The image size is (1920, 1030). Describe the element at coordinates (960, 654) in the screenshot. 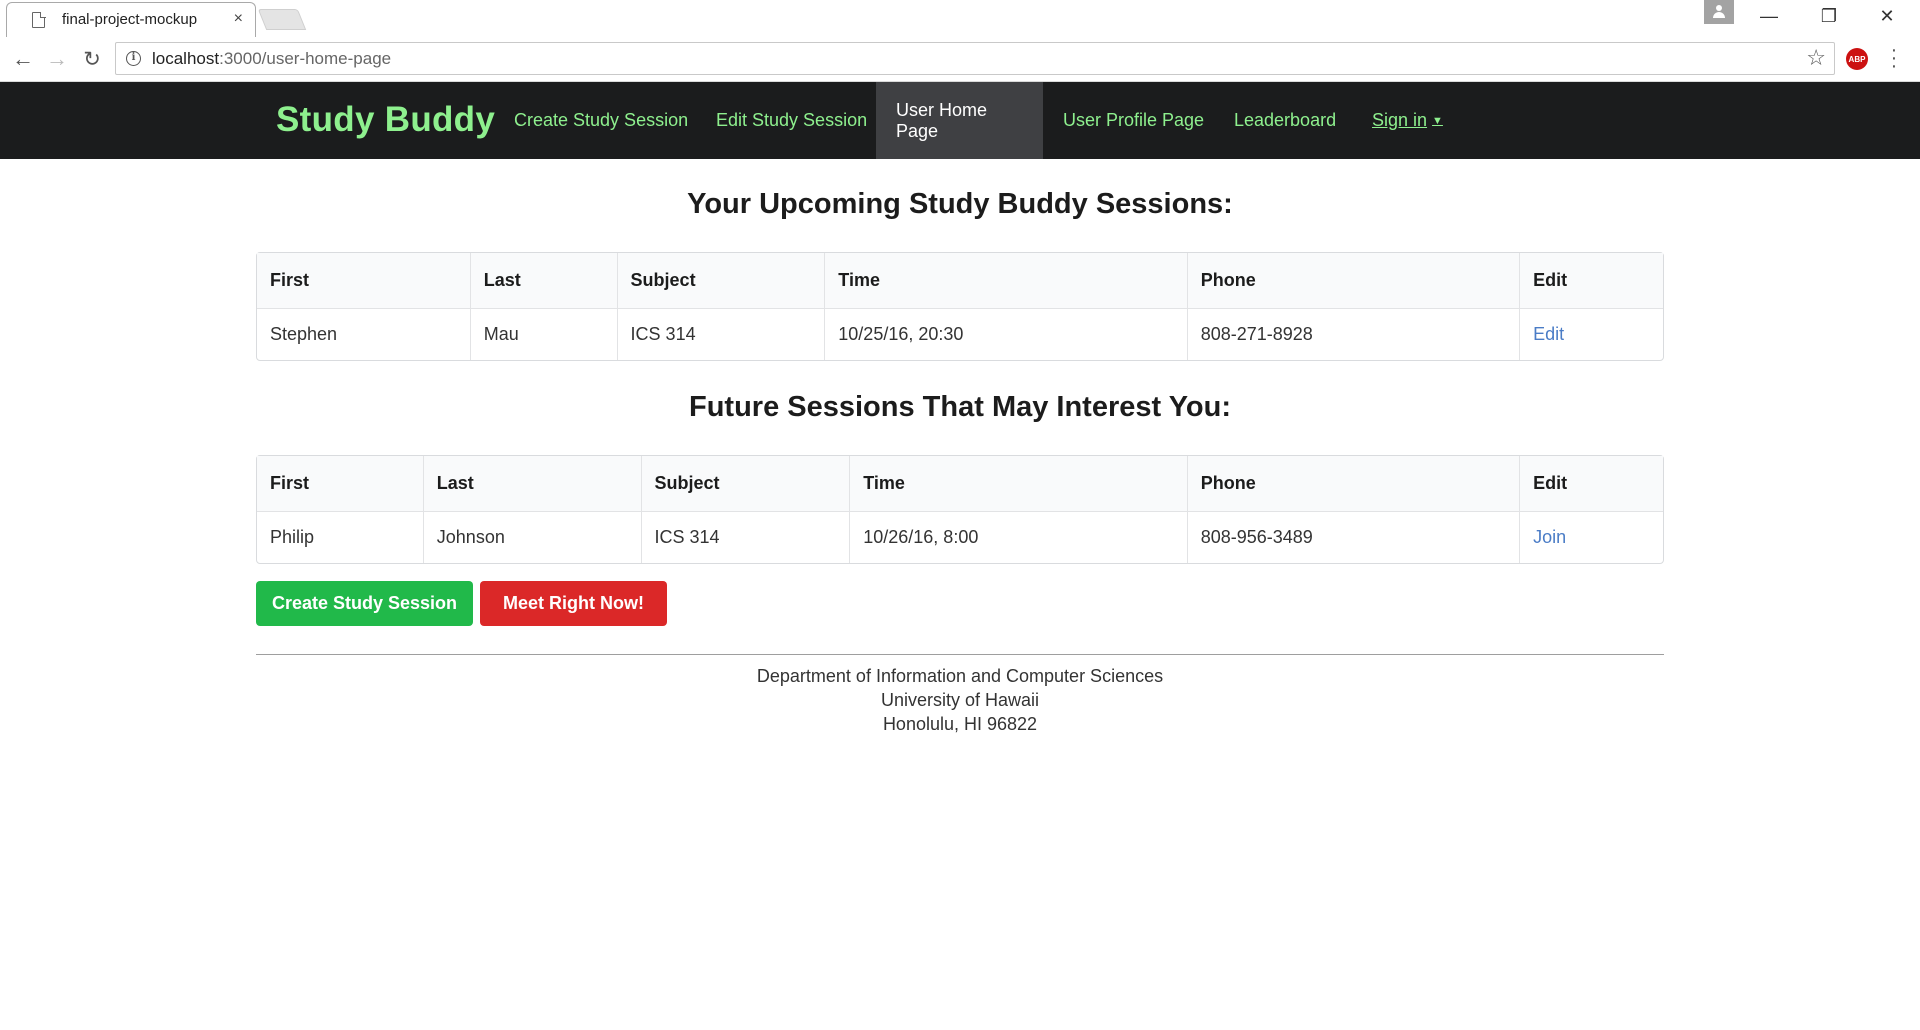

I see `footer-divider` at that location.